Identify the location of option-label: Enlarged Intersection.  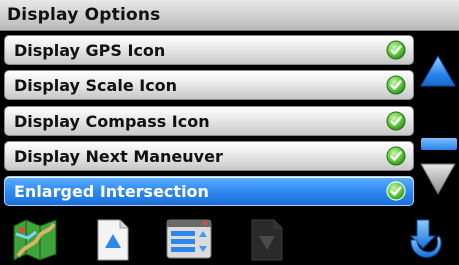
(111, 191).